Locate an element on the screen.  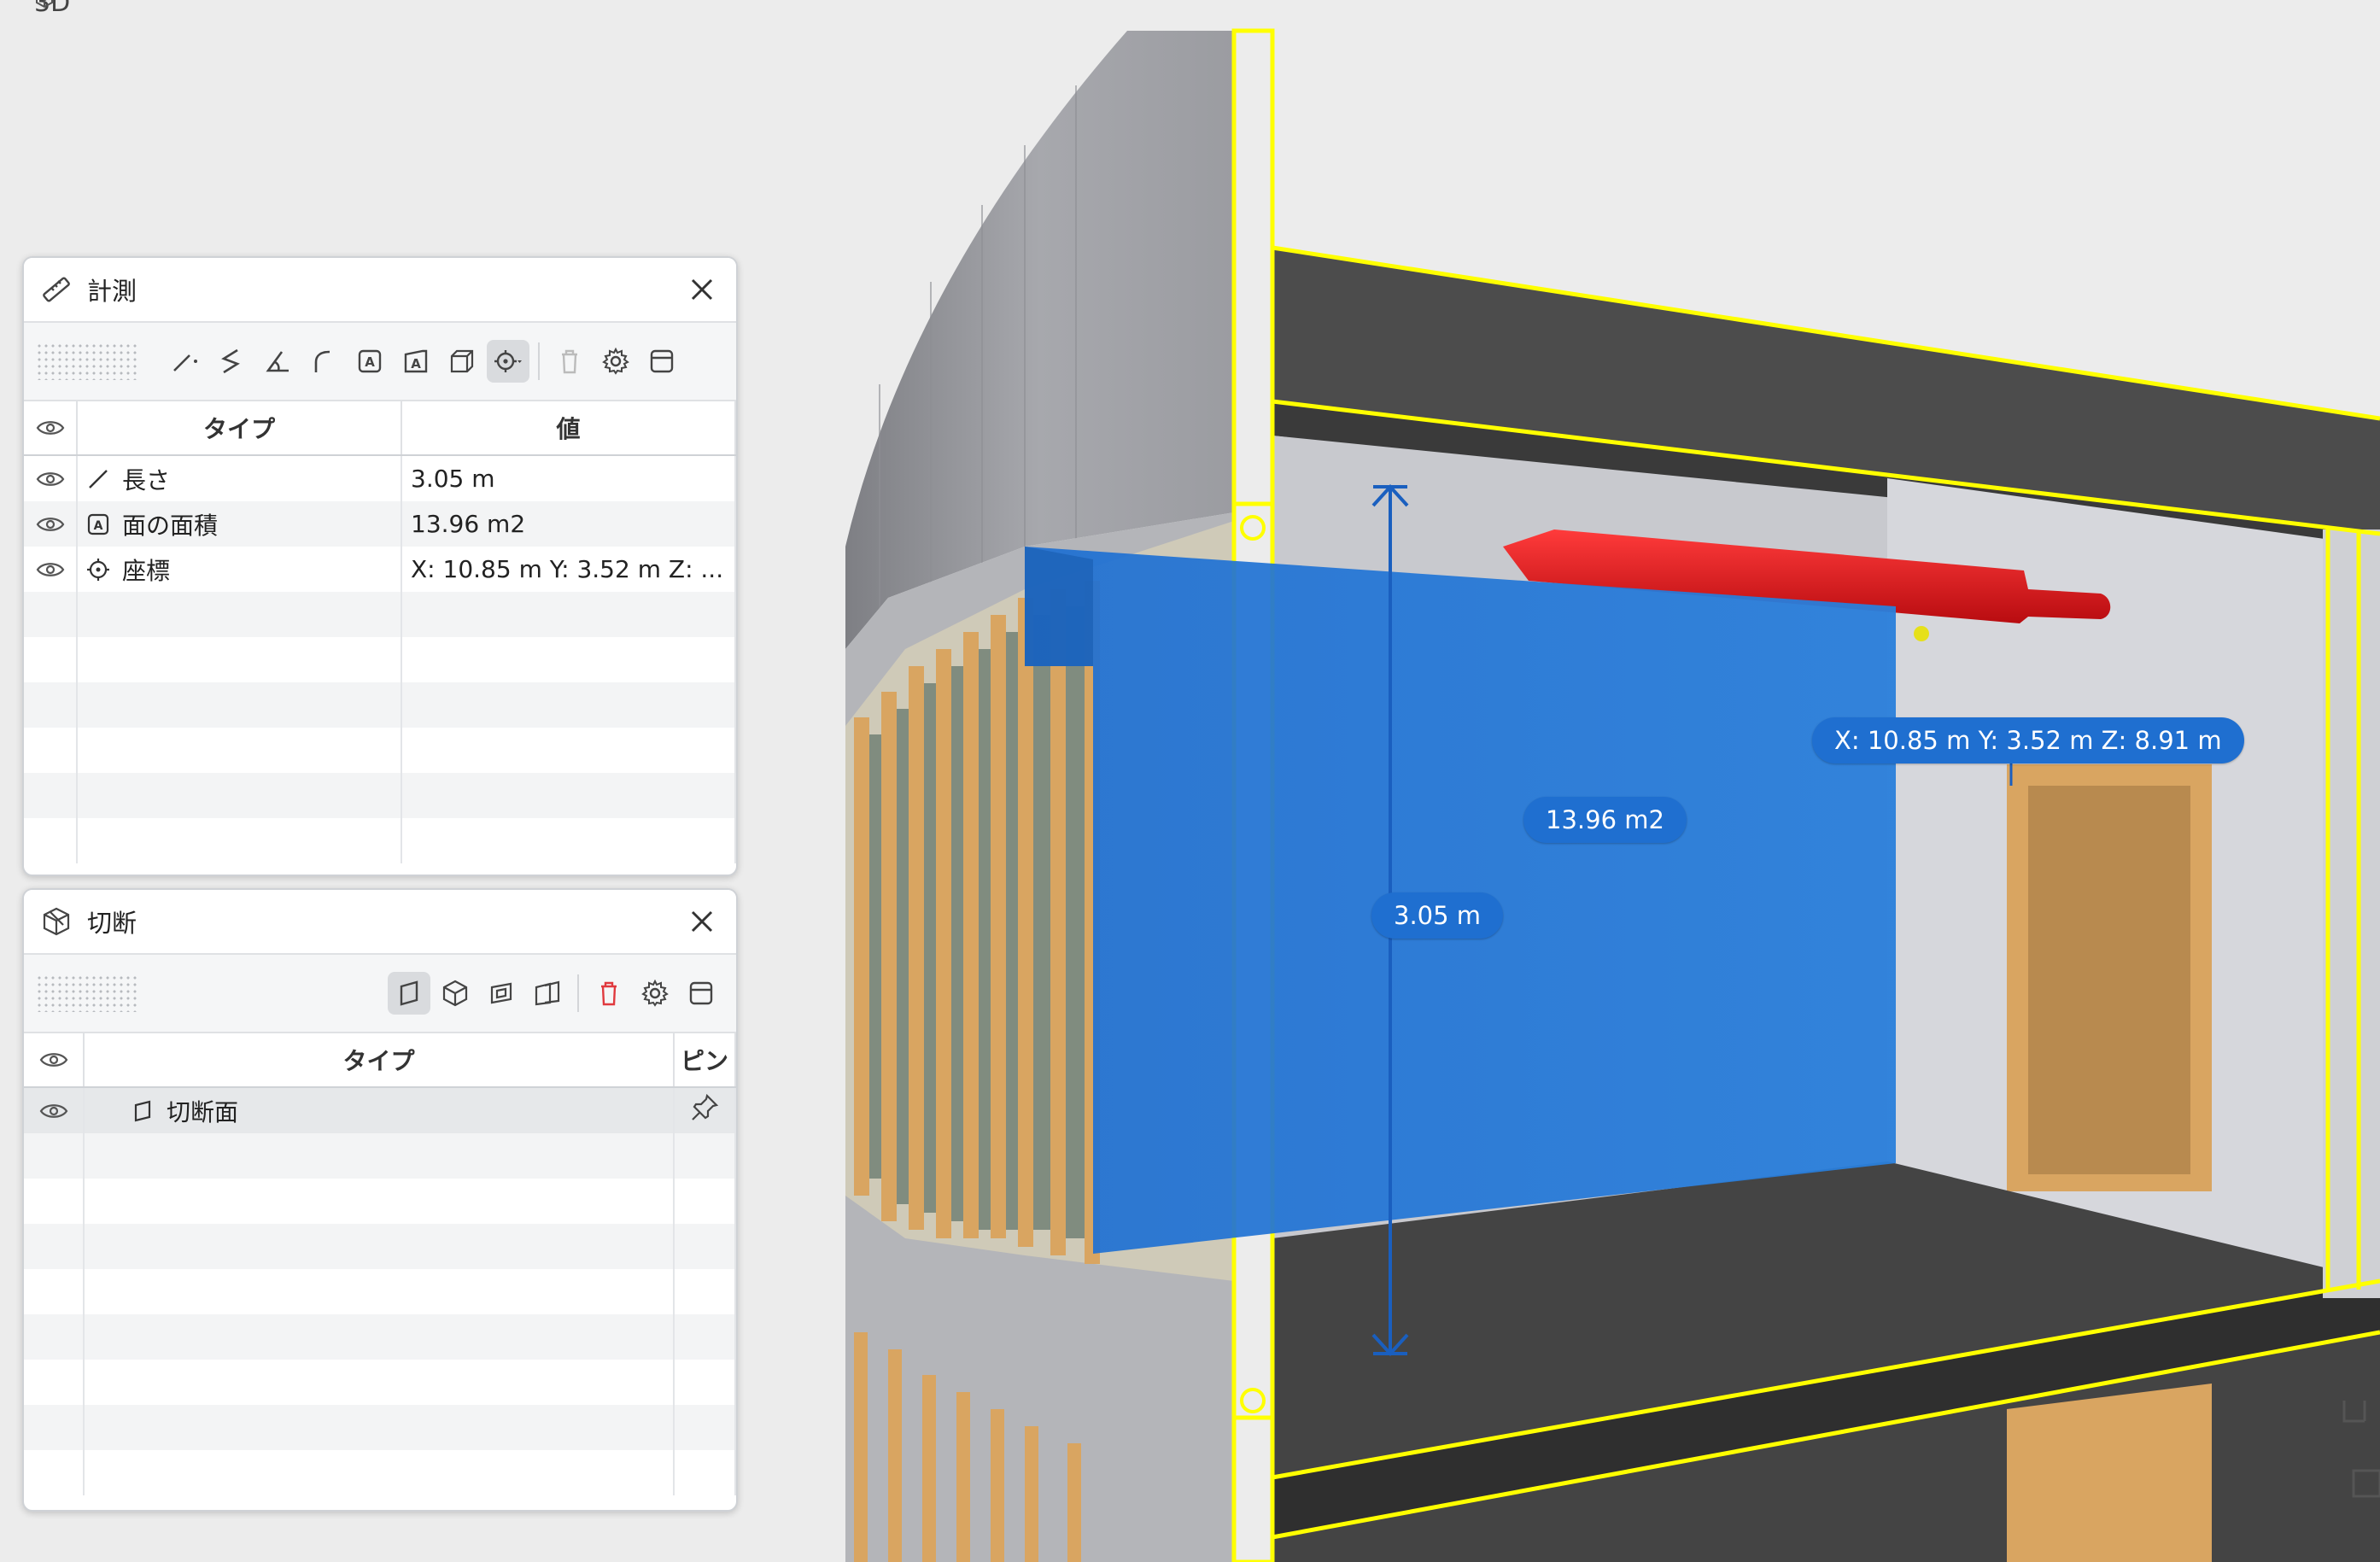
face-area-tool-icon: A is located at coordinates (416, 362).